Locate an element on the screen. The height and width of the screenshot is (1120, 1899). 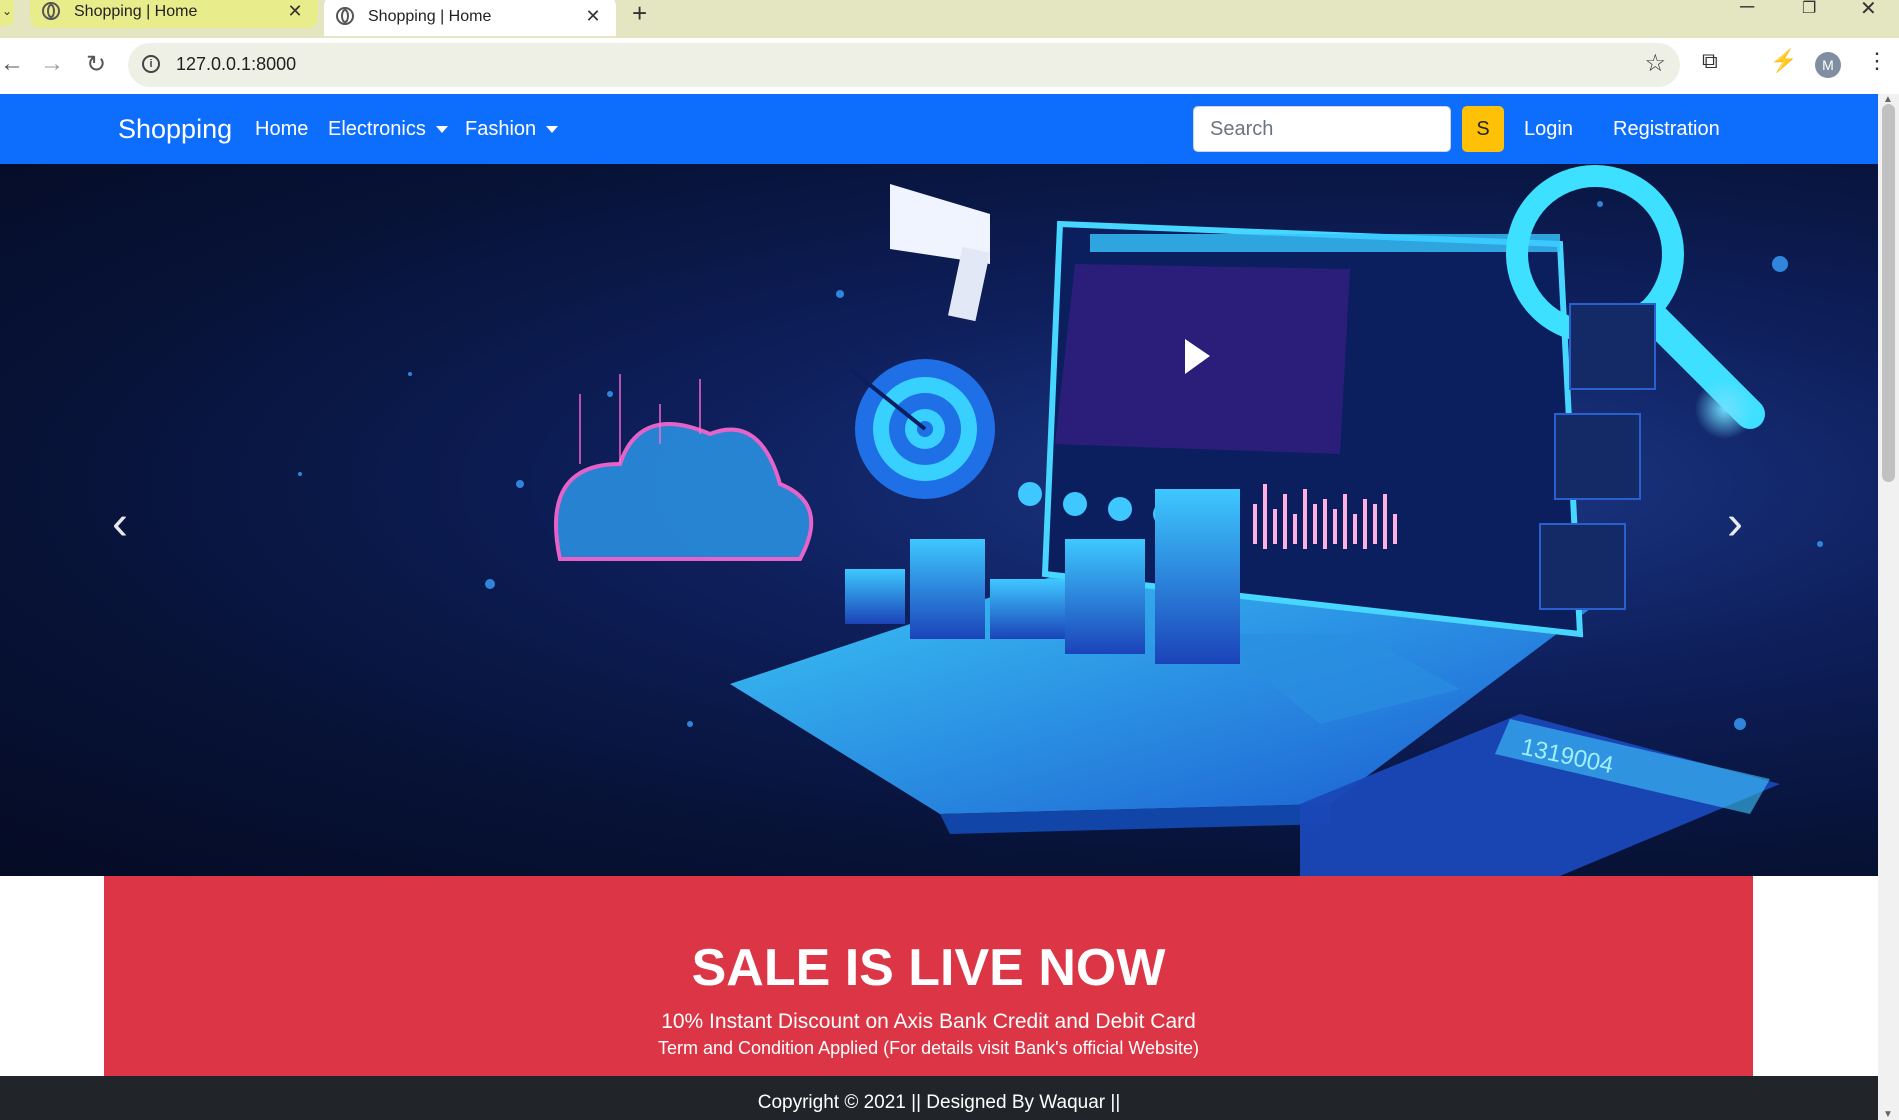
search-input is located at coordinates (1322, 129).